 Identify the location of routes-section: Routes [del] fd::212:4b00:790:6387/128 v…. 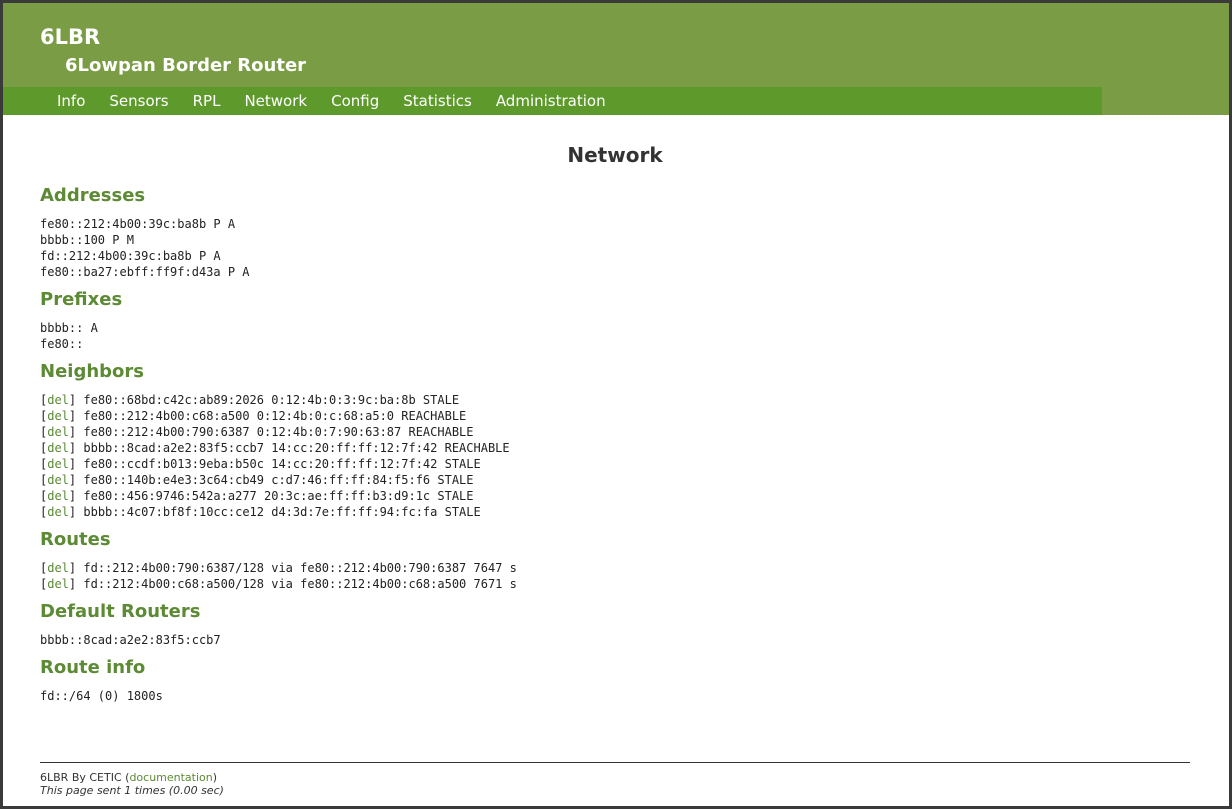
(615, 560).